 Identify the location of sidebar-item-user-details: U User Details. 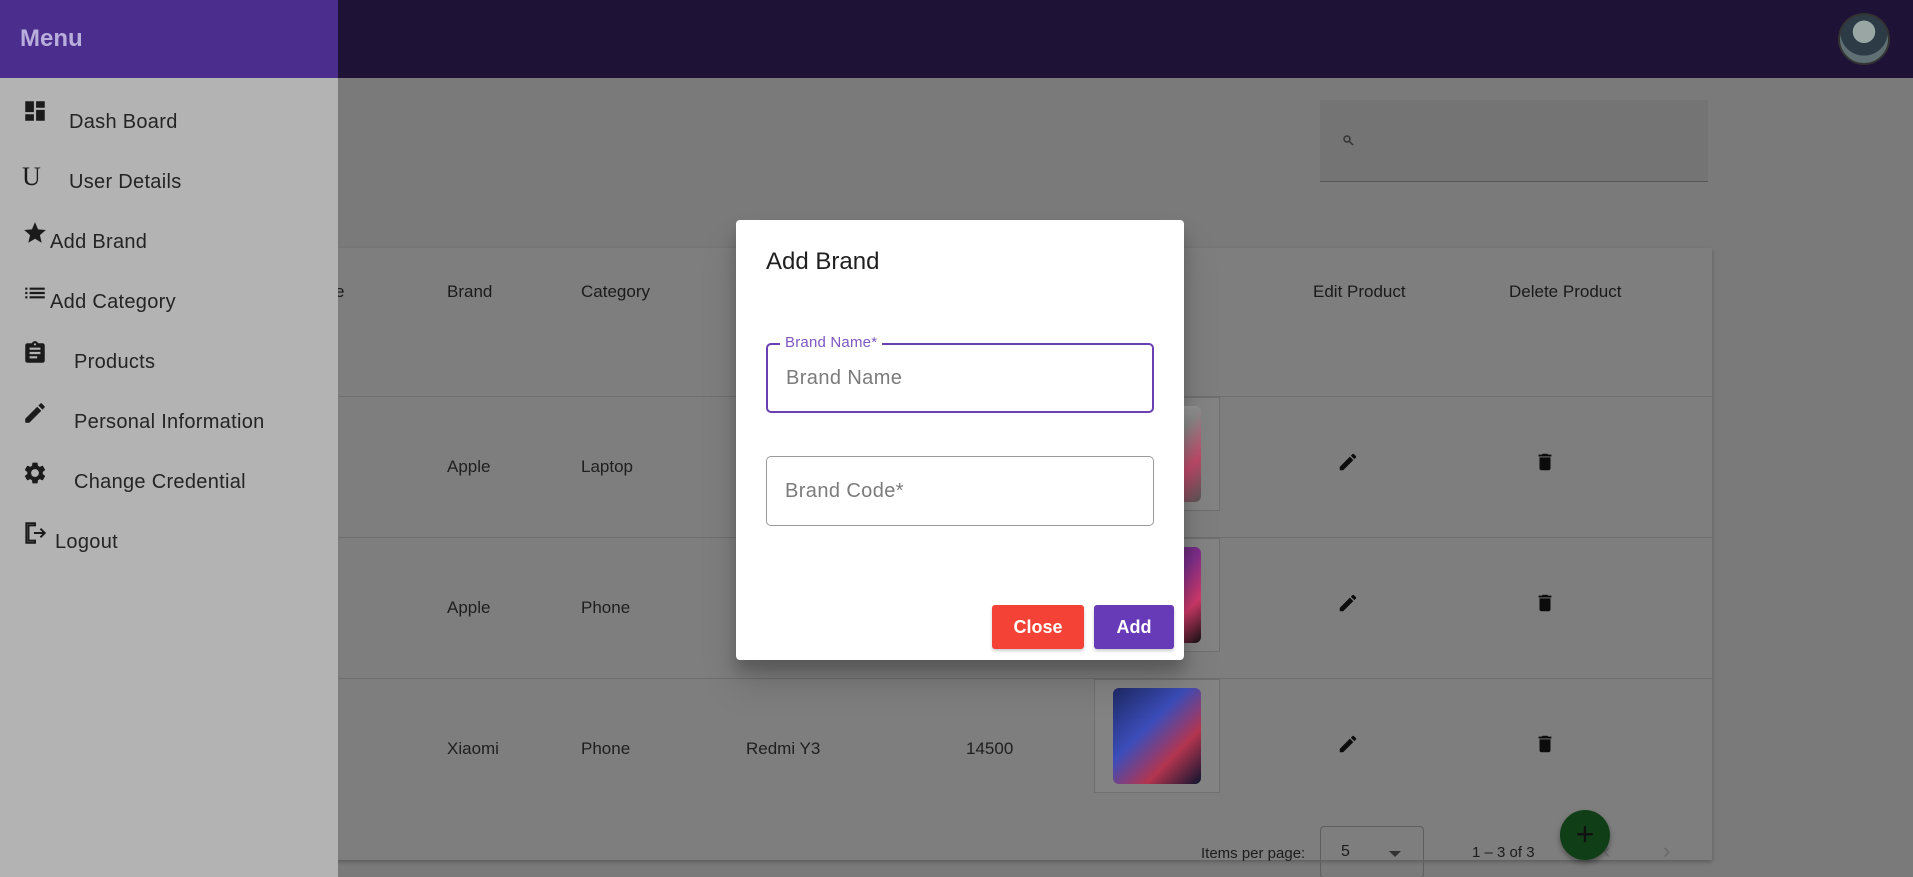
(169, 182).